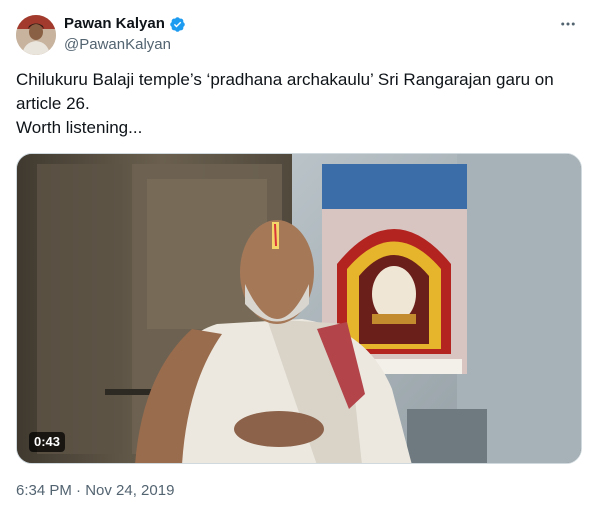 The height and width of the screenshot is (505, 592). I want to click on avatar, so click(36, 35).